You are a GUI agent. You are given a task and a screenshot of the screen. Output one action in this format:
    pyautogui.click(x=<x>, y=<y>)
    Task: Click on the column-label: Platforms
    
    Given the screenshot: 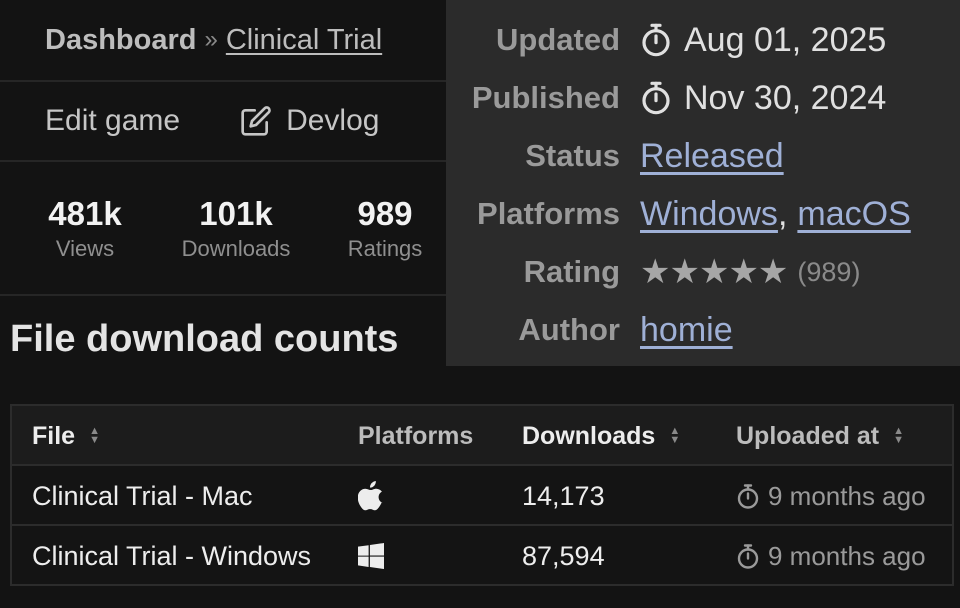 What is the action you would take?
    pyautogui.click(x=416, y=435)
    